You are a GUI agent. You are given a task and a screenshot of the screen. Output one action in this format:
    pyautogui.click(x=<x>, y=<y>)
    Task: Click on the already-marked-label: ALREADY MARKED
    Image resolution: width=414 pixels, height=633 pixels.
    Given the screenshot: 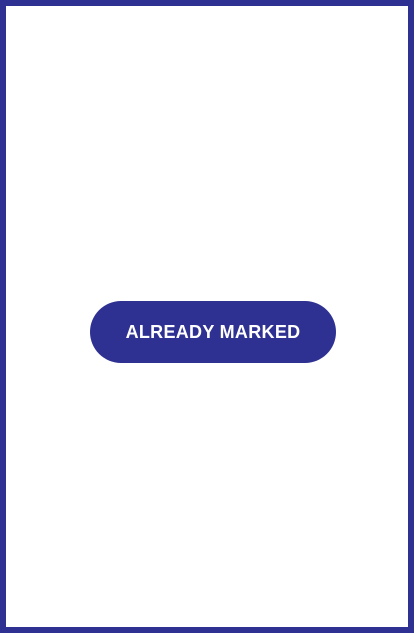 What is the action you would take?
    pyautogui.click(x=213, y=331)
    